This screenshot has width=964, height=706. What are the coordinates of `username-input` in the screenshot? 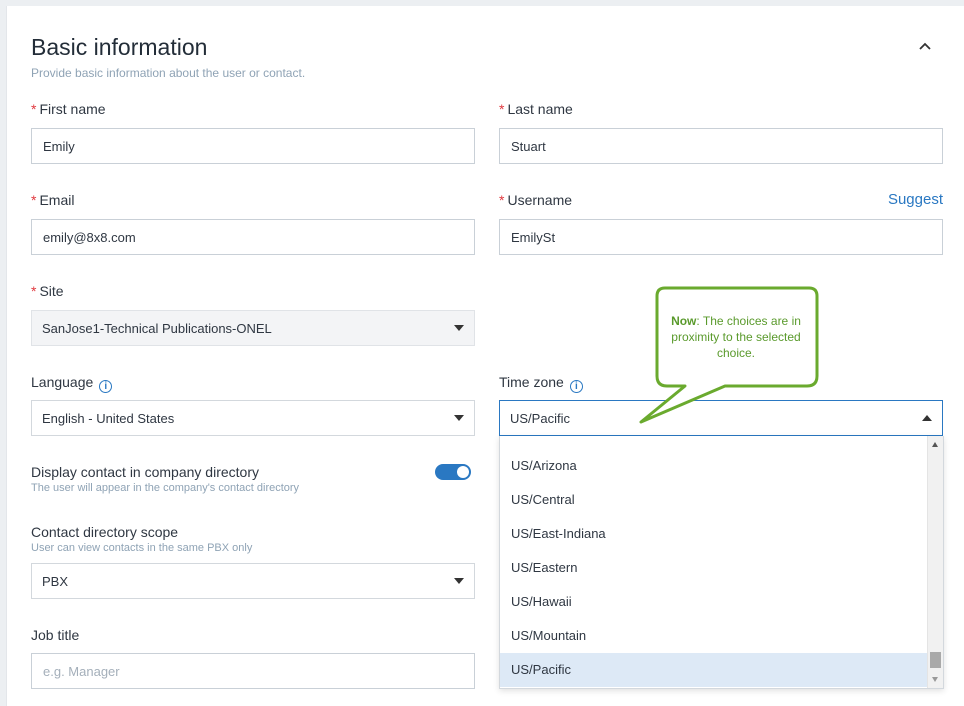 It's located at (721, 237).